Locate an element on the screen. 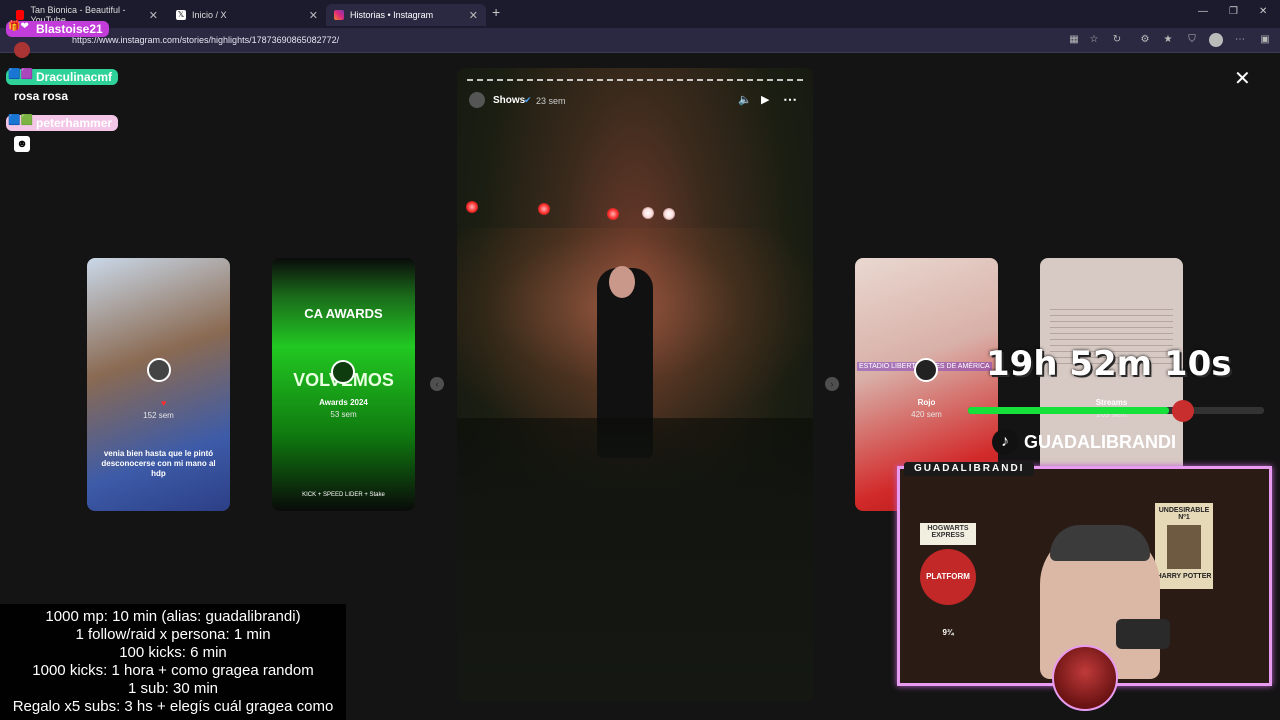 The height and width of the screenshot is (720, 1280). tab-instagram: Historias • Instagram ✕ is located at coordinates (406, 15).